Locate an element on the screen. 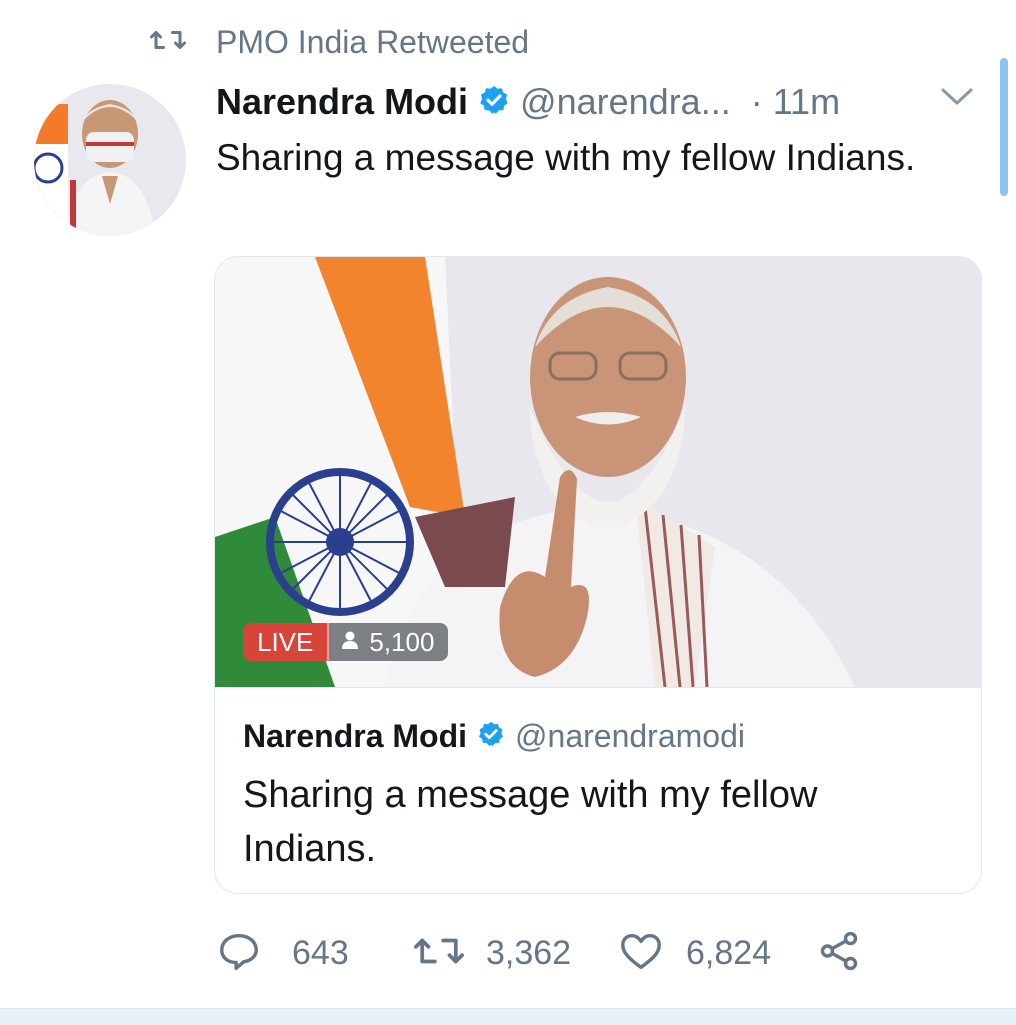 This screenshot has width=1016, height=1025. live-badge: LIVE 5,100 is located at coordinates (346, 642).